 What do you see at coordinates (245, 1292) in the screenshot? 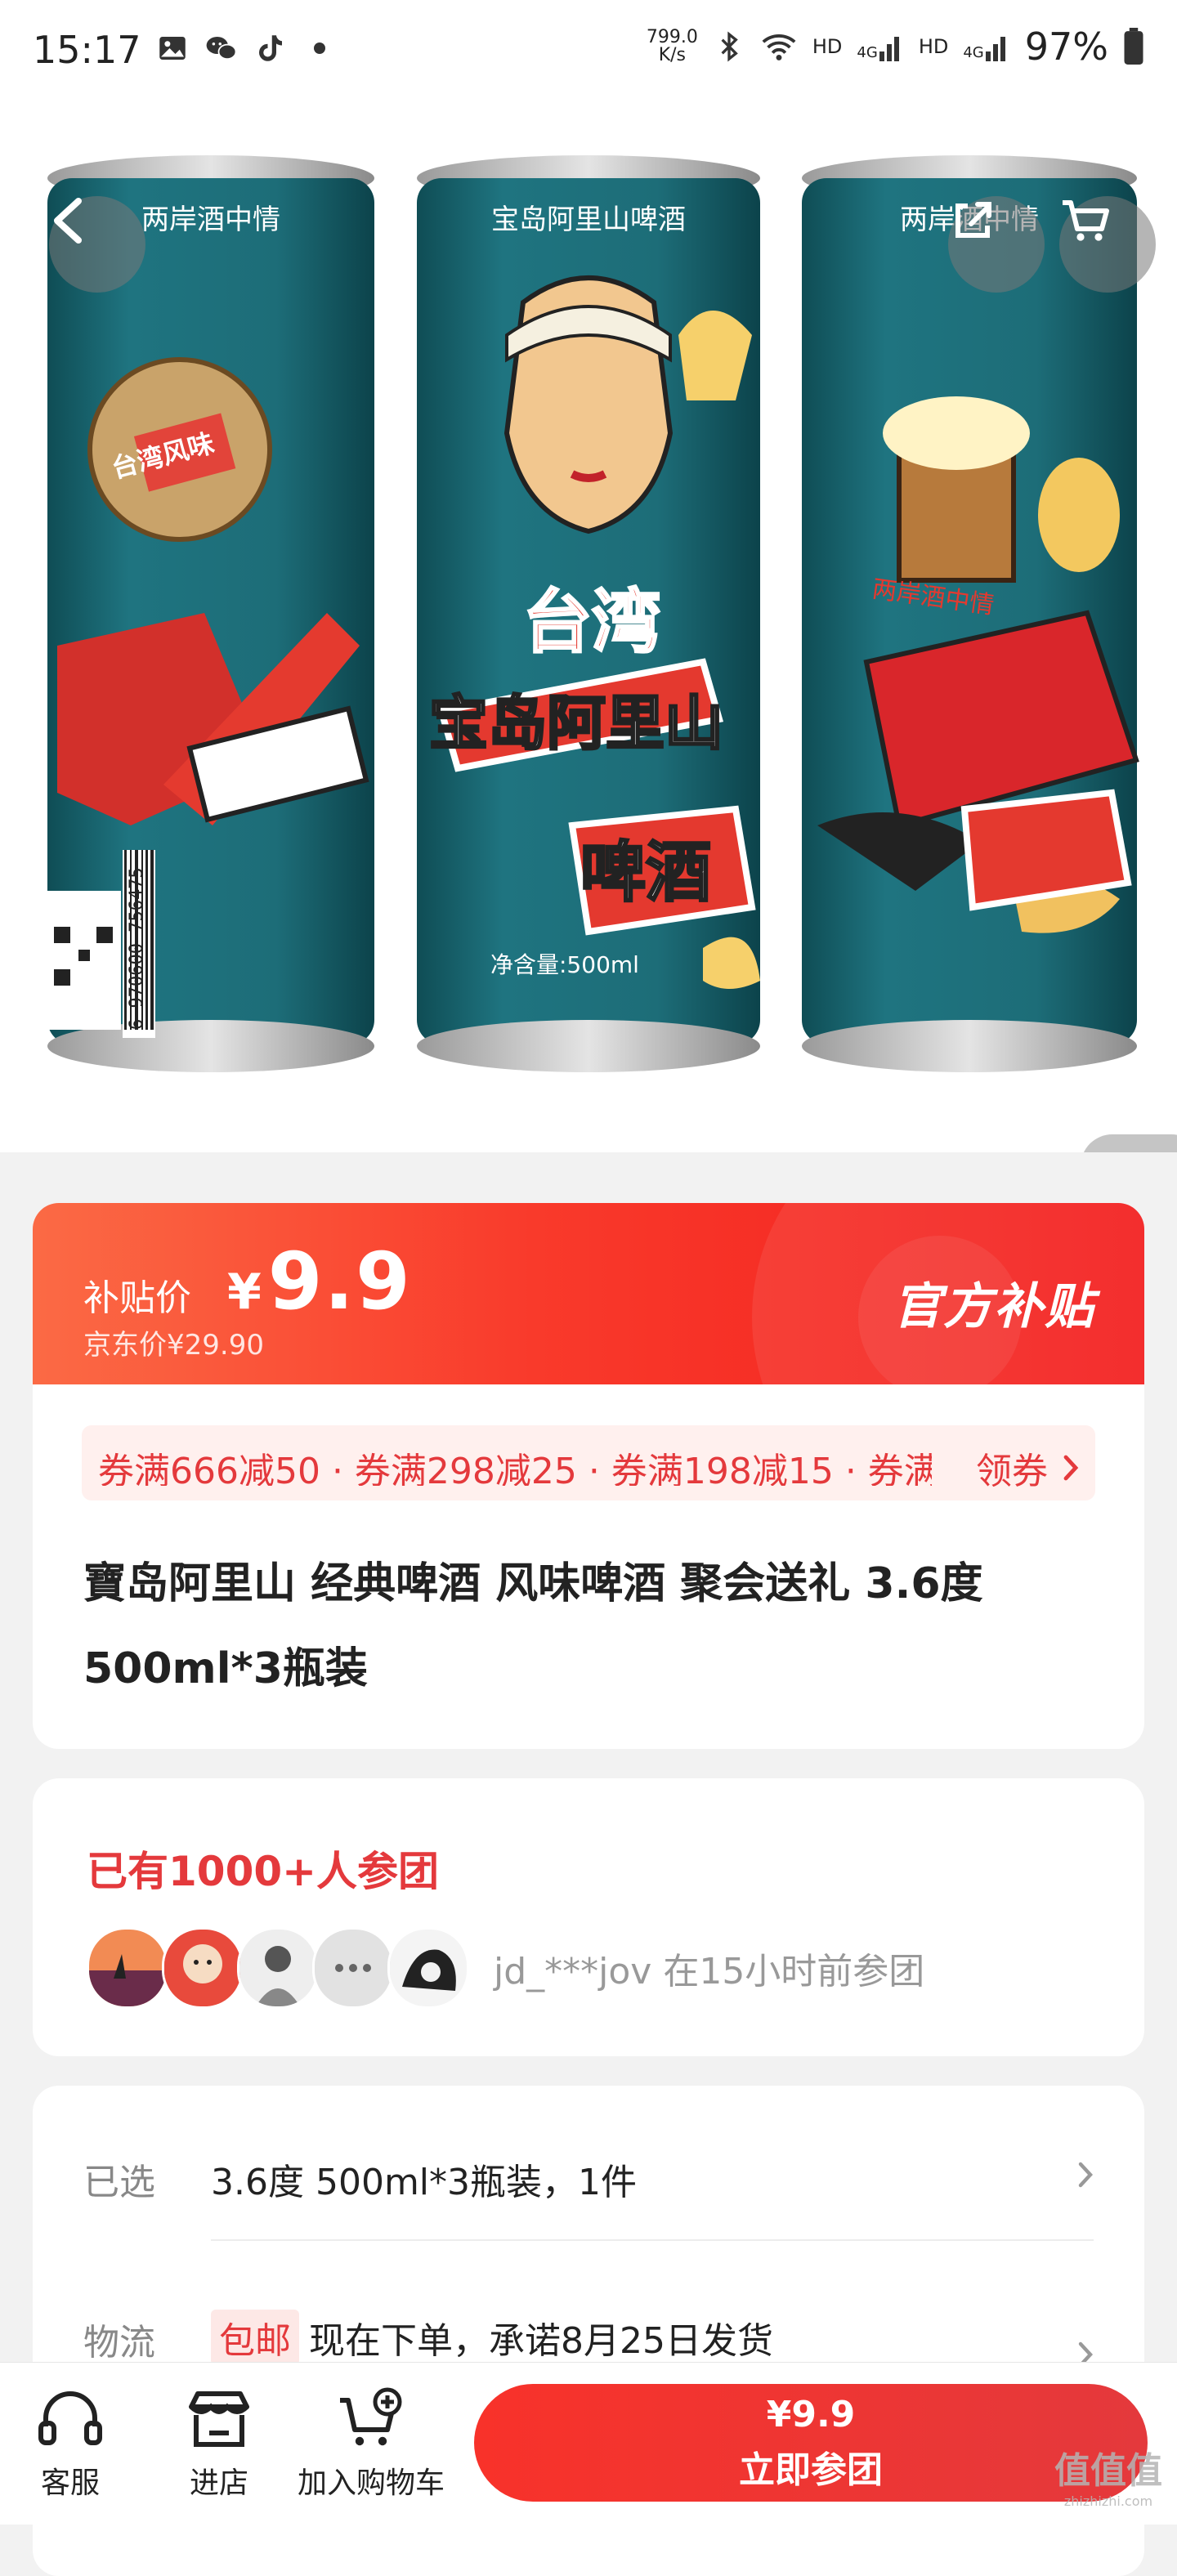
I see `price-currency: ¥` at bounding box center [245, 1292].